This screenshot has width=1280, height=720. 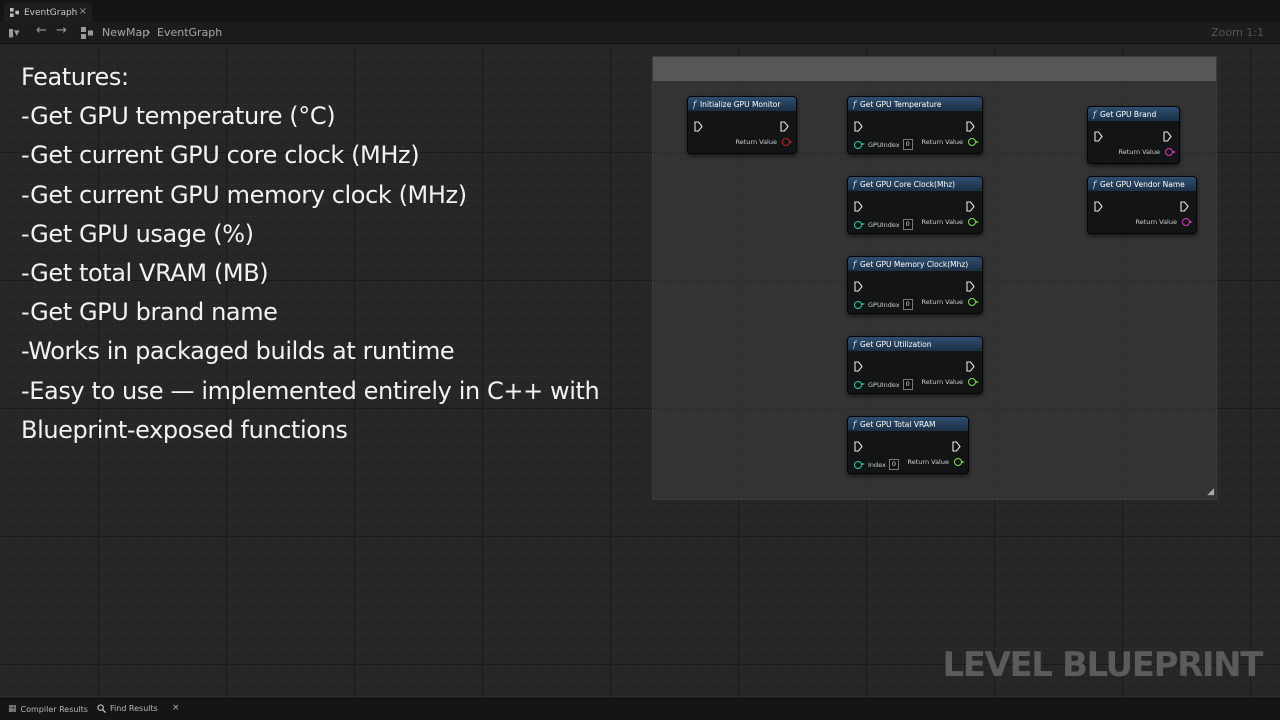 I want to click on tab-label: Find Results, so click(x=134, y=708).